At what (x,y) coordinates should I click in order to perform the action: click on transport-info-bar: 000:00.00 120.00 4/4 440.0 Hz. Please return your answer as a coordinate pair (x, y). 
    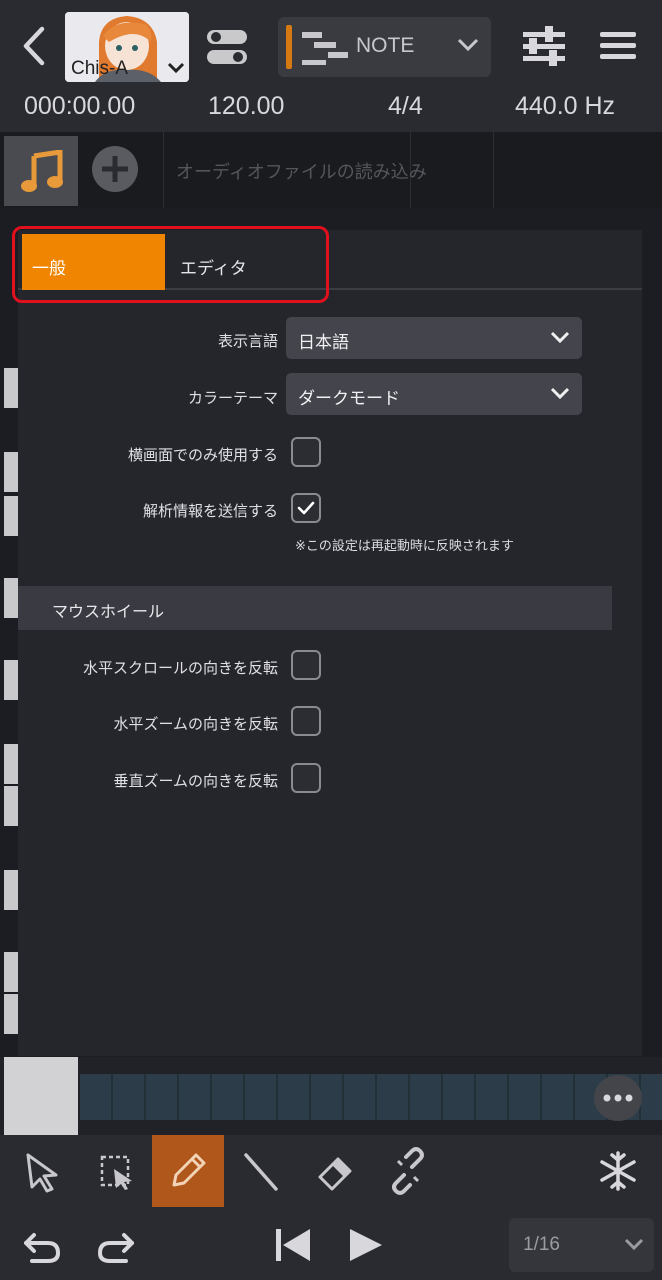
    Looking at the image, I should click on (331, 108).